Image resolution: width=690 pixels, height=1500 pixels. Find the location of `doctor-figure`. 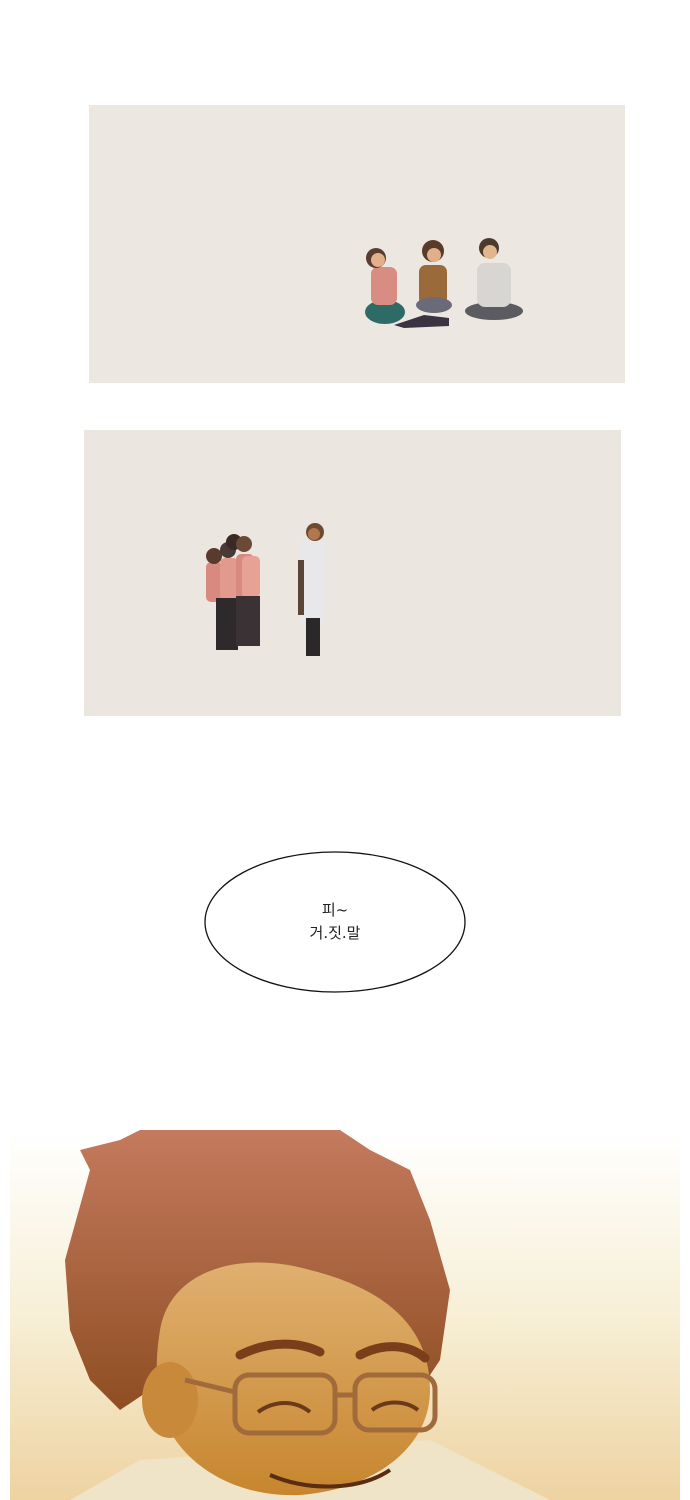

doctor-figure is located at coordinates (312, 589).